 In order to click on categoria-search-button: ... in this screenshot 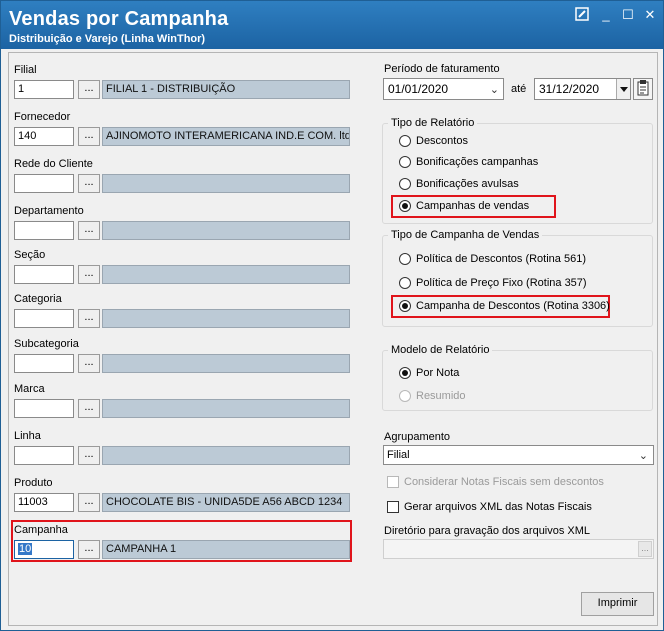, I will do `click(89, 318)`.